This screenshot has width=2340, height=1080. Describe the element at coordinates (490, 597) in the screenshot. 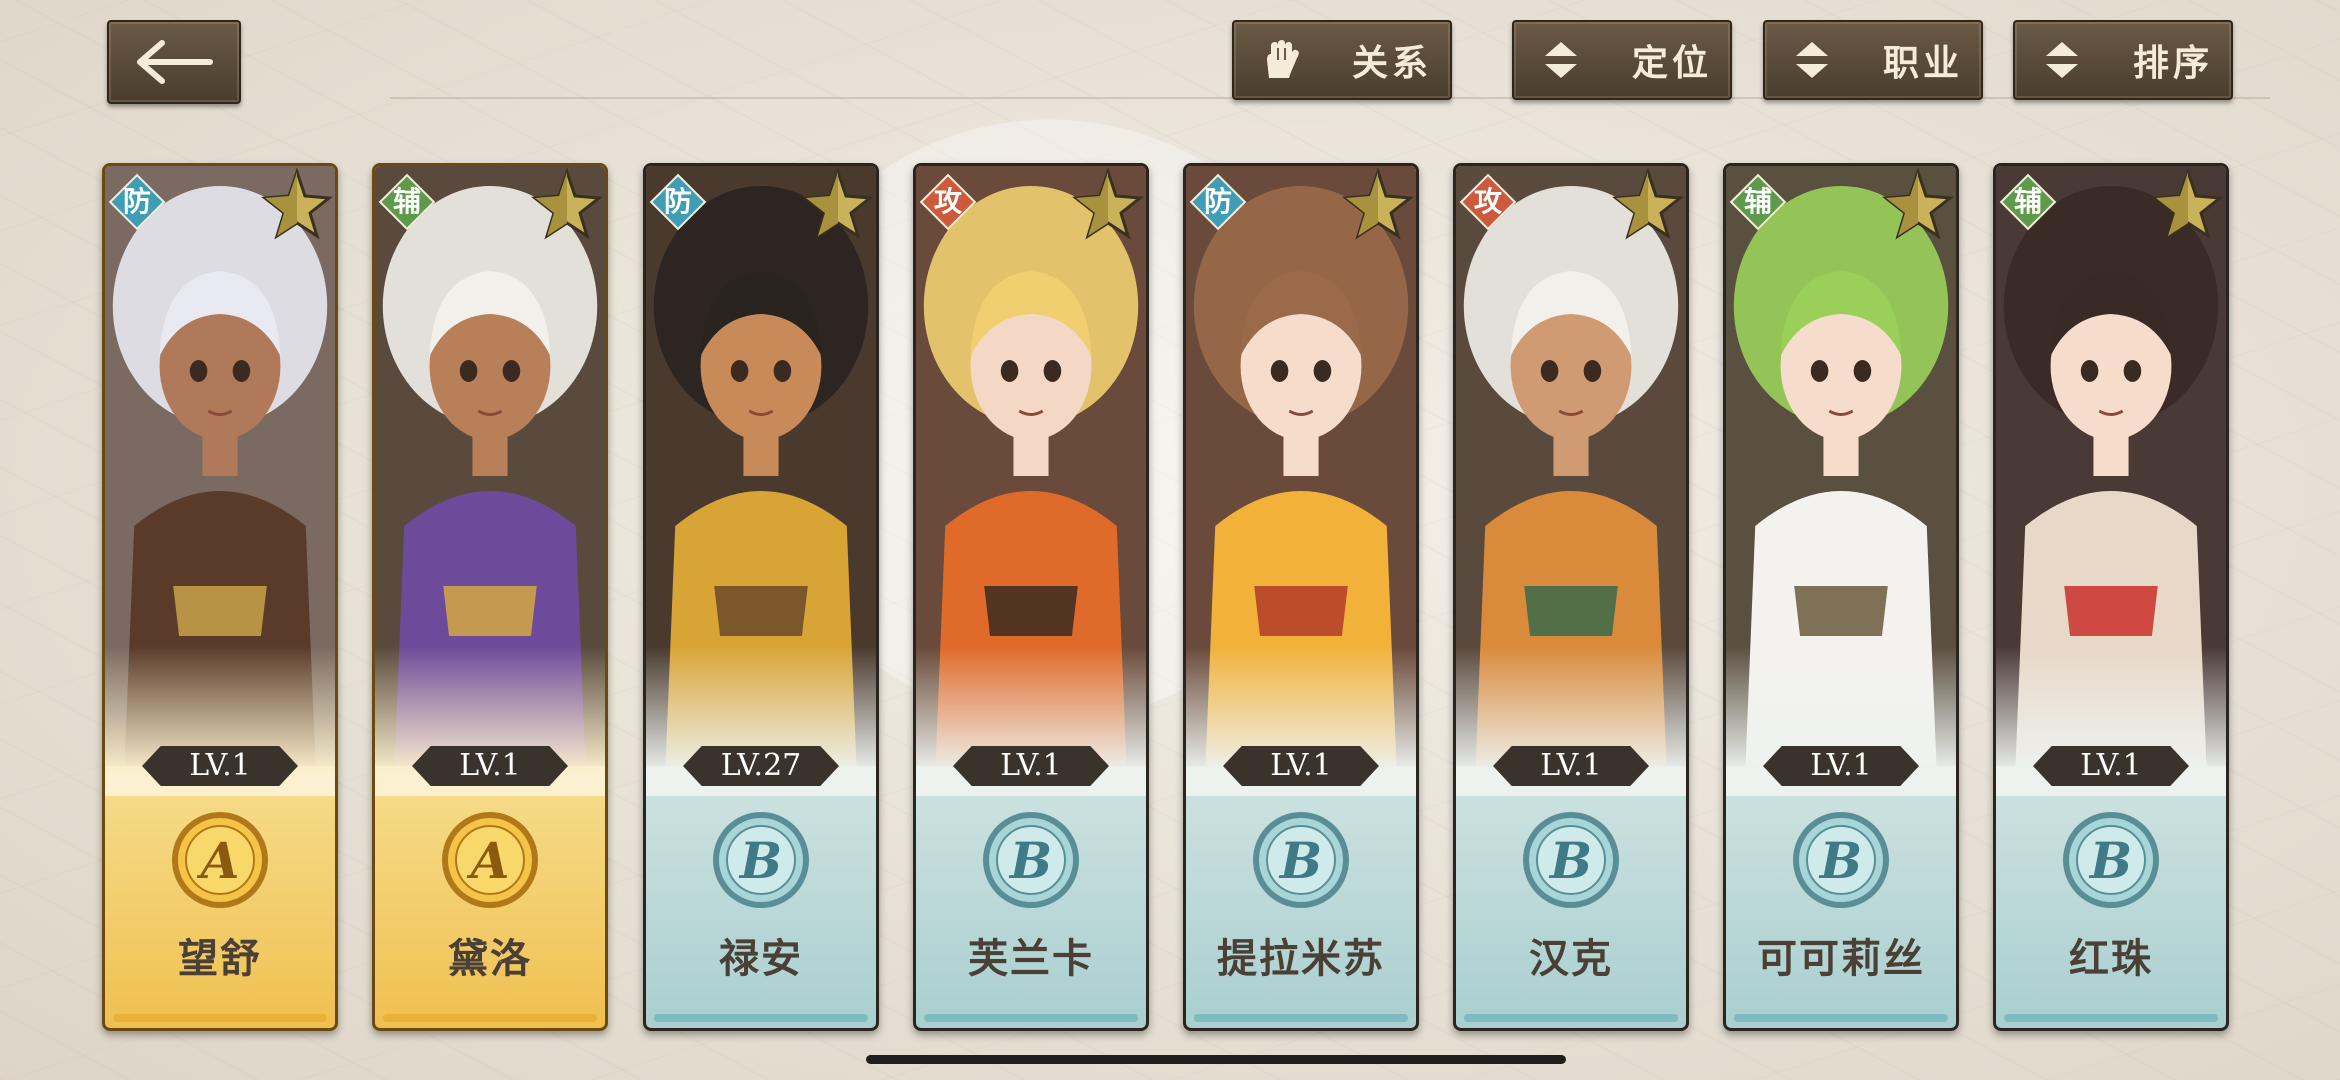

I see `character-card: 辅 LV.1 A 黛洛` at that location.